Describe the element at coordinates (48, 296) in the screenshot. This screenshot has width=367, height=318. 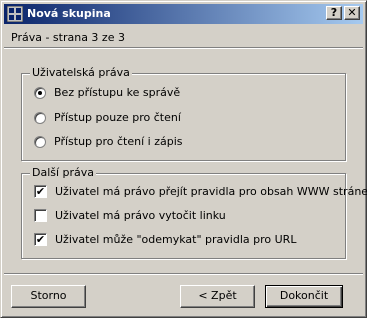
I see `cancel-button: Storno` at that location.